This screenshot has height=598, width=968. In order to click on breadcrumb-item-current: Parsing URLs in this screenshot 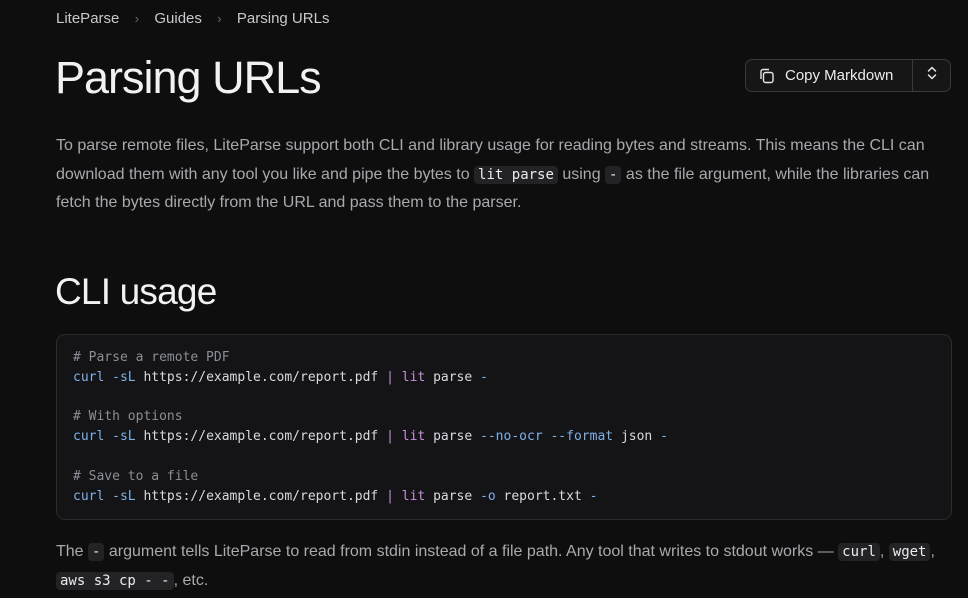, I will do `click(283, 18)`.